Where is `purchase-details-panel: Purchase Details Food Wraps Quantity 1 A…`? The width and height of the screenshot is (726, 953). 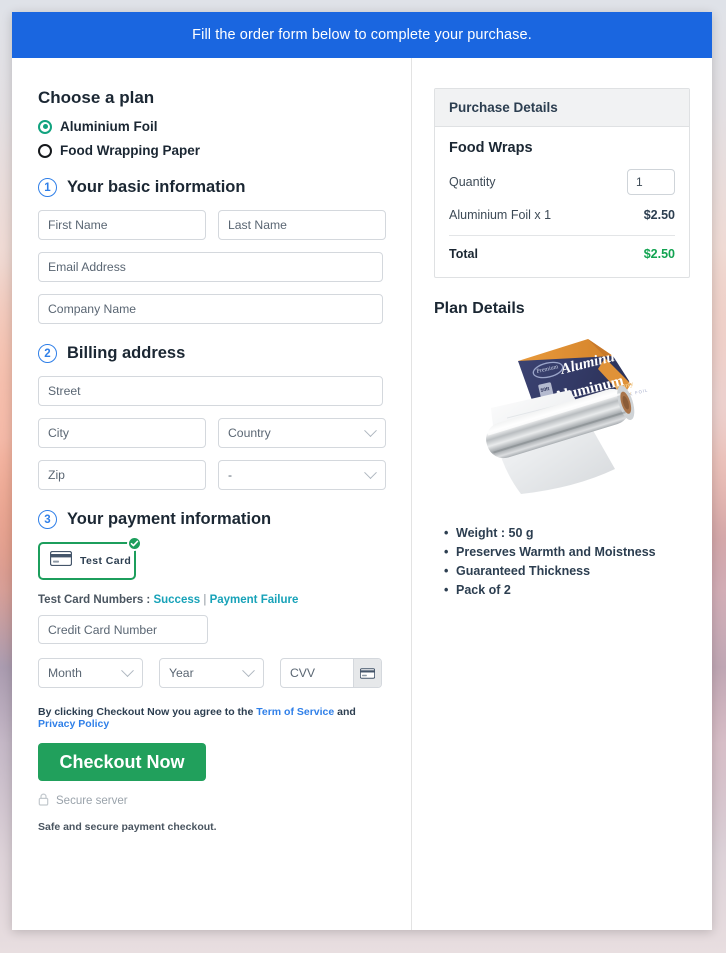 purchase-details-panel: Purchase Details Food Wraps Quantity 1 A… is located at coordinates (562, 183).